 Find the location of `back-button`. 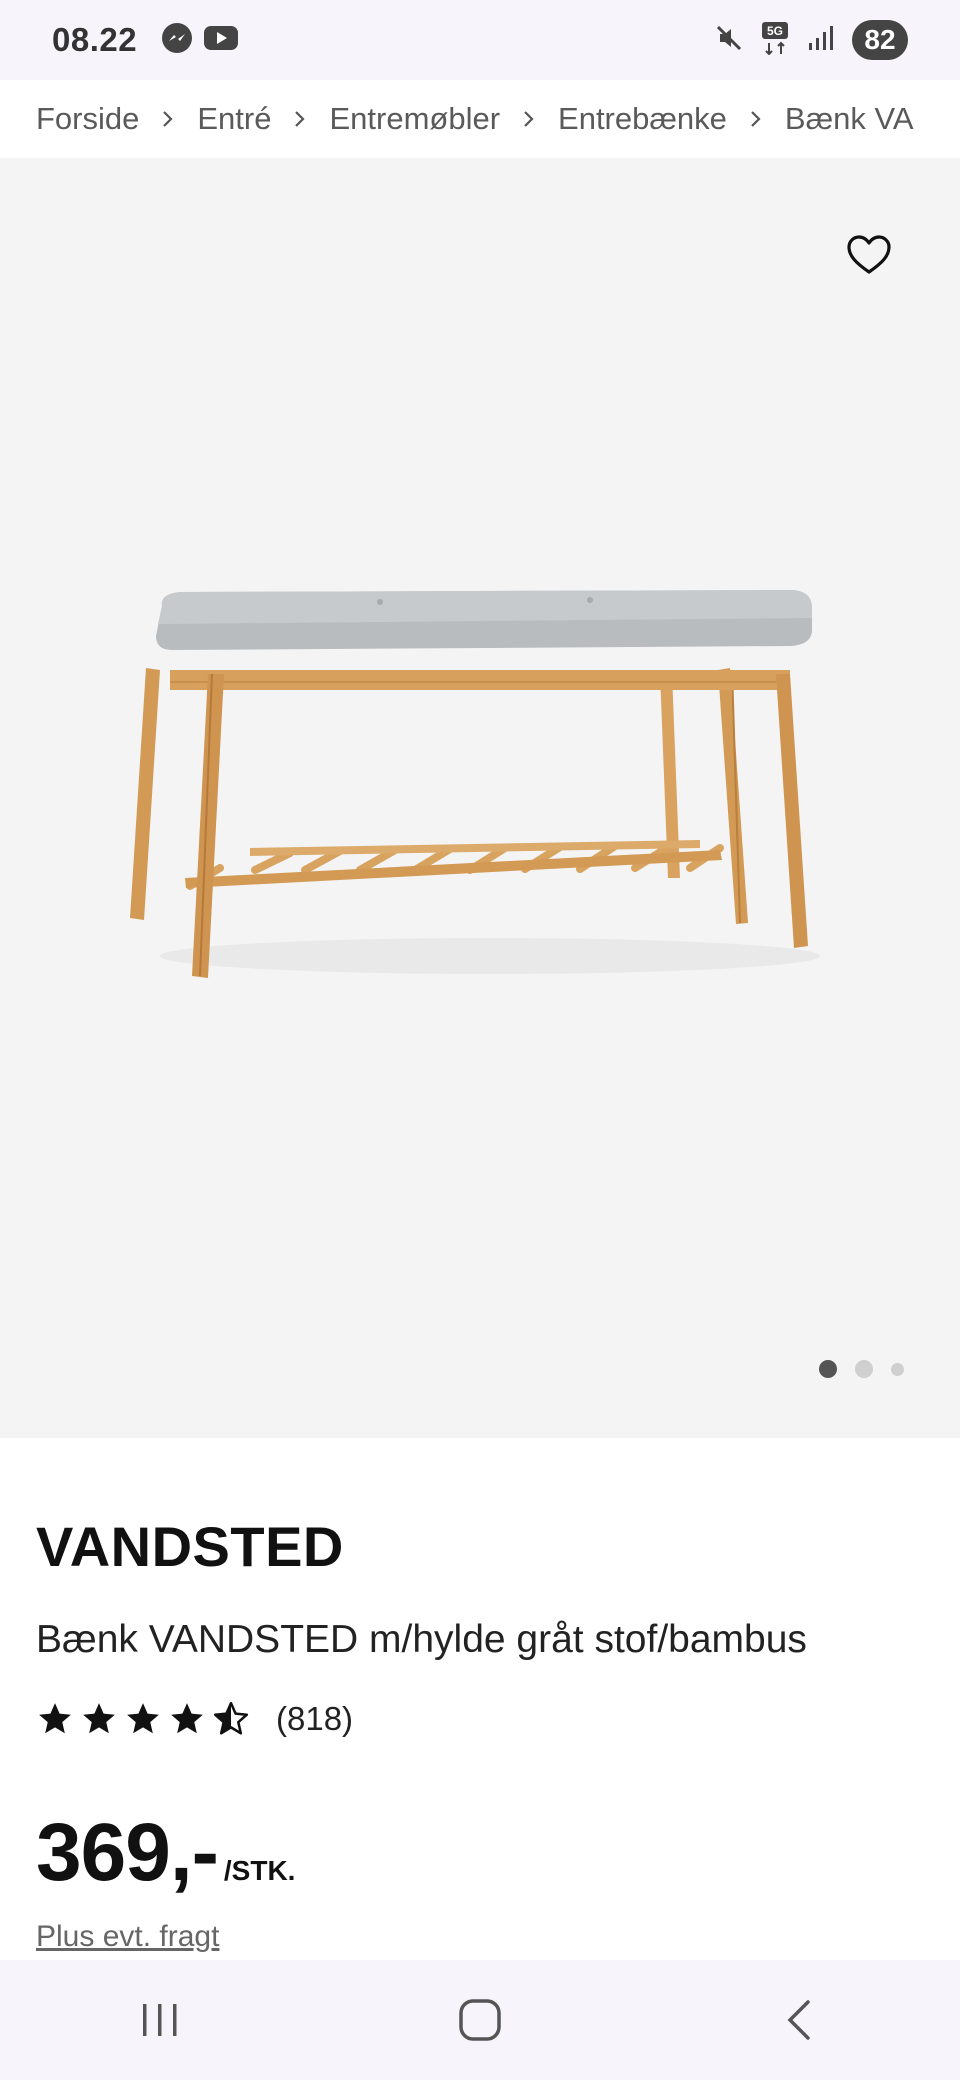

back-button is located at coordinates (800, 2020).